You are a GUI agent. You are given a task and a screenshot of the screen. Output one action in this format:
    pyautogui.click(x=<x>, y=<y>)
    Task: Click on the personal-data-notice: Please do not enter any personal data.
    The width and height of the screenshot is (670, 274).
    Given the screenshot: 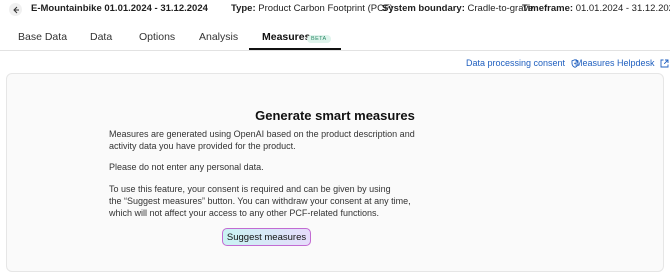 What is the action you would take?
    pyautogui.click(x=186, y=167)
    